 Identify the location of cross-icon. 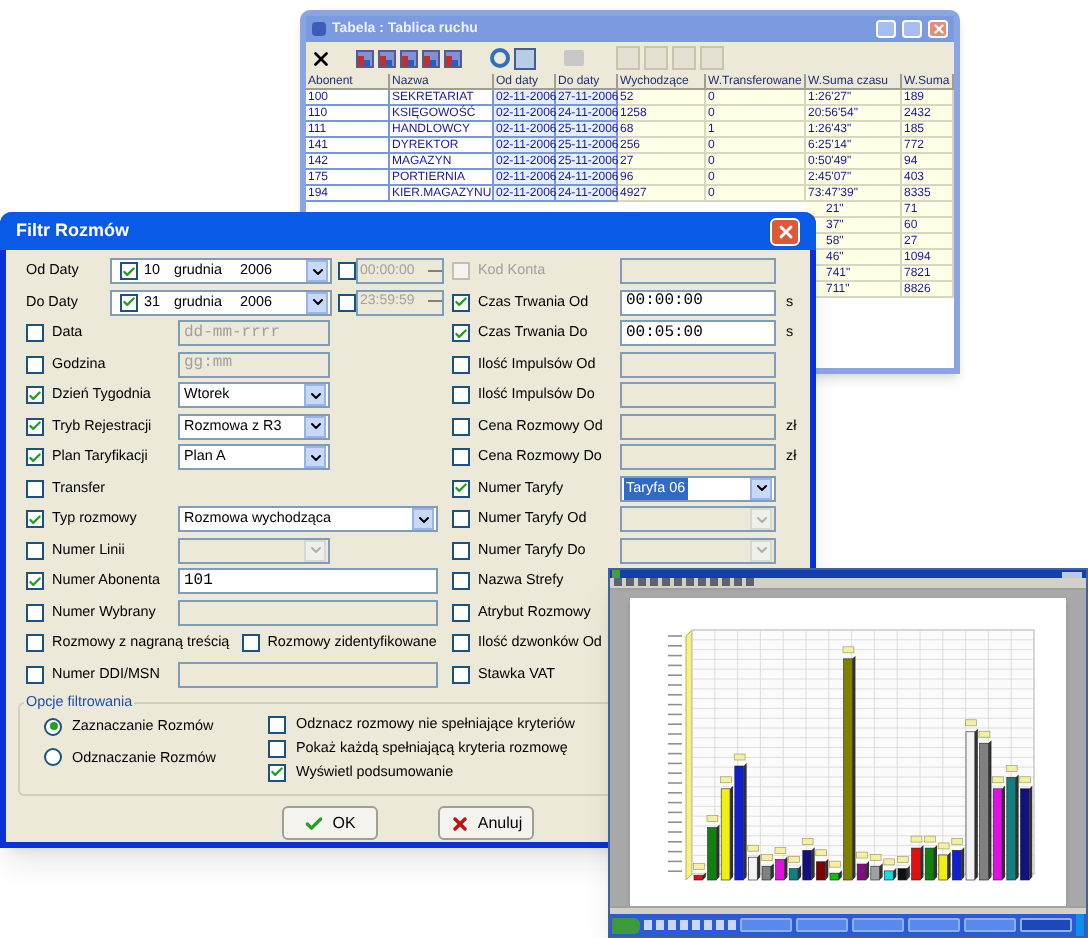
(459, 823).